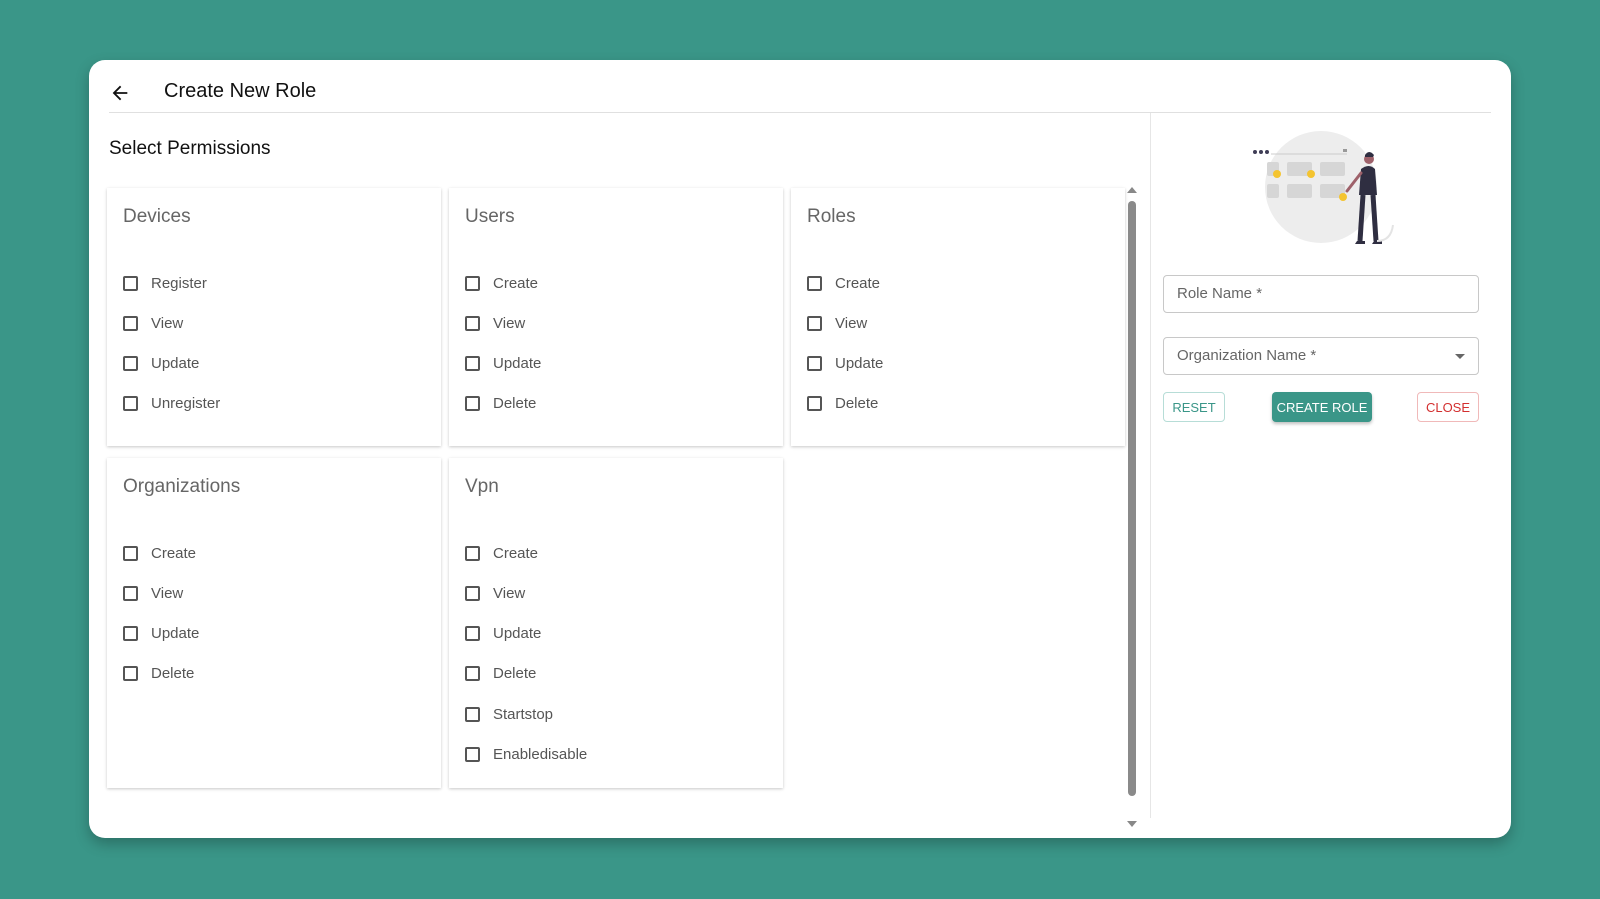 This screenshot has width=1600, height=899. I want to click on permissions-title: Select Permissions, so click(190, 148).